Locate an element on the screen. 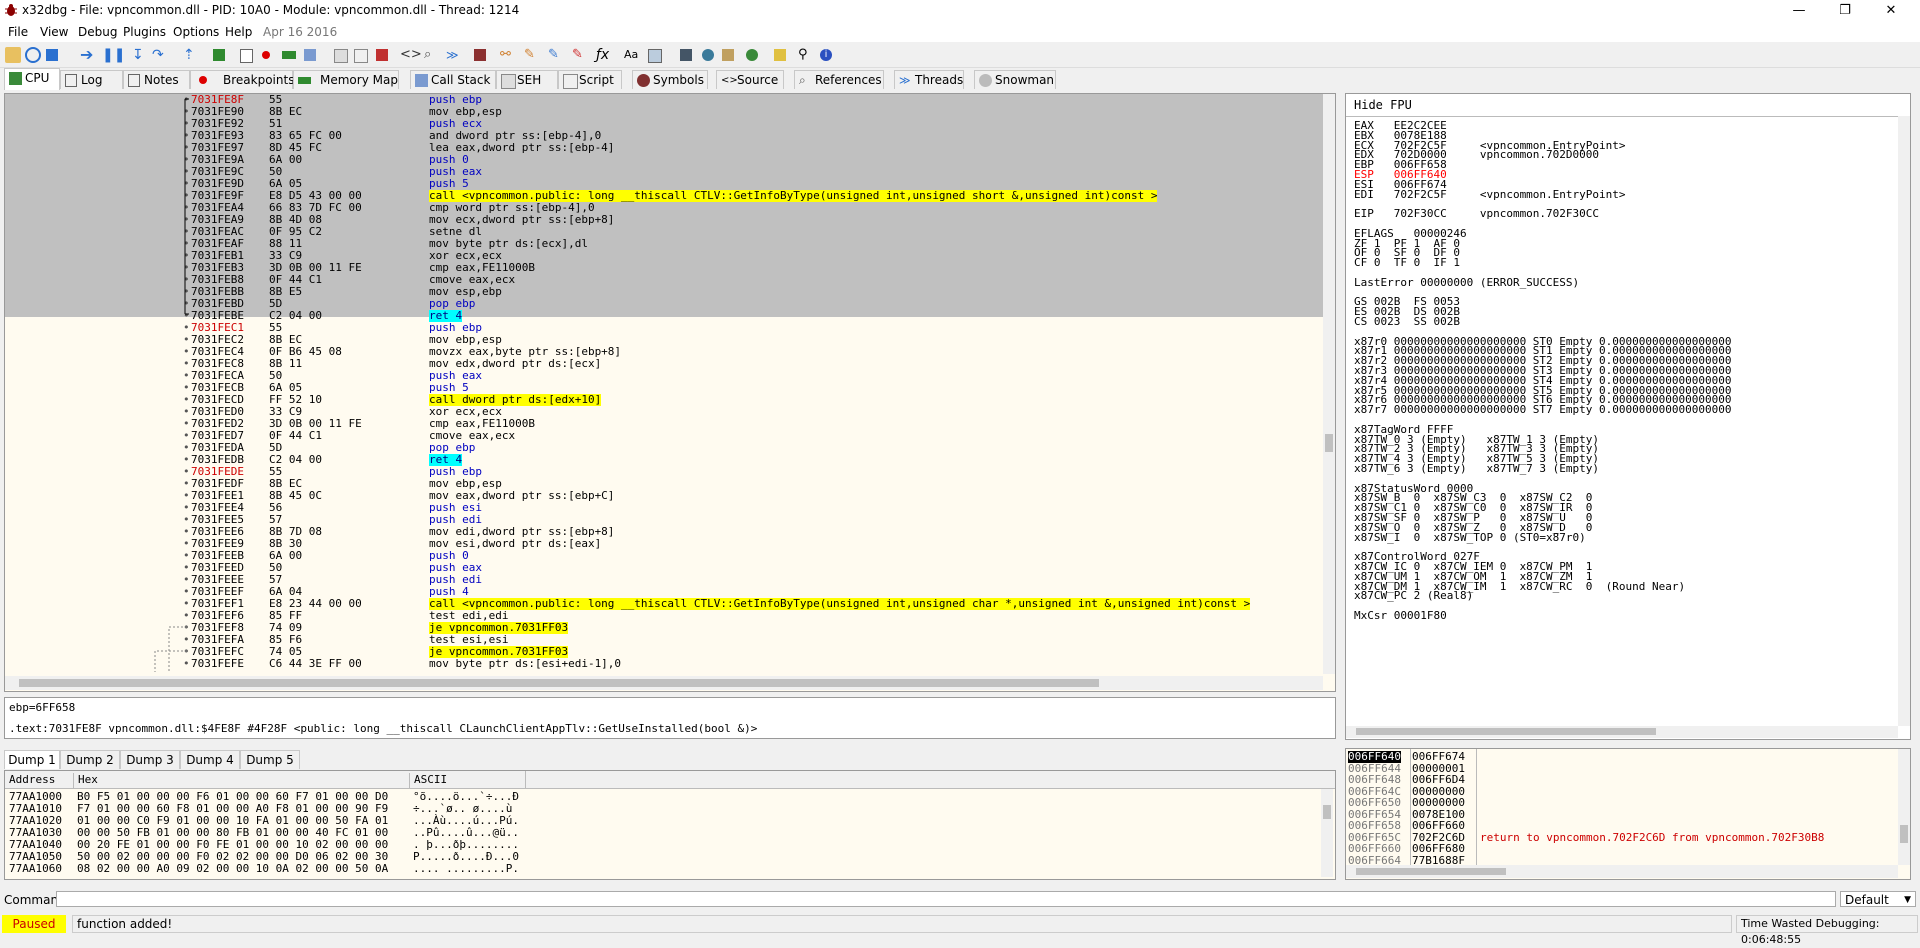 The image size is (1920, 948). font-icon: Aa is located at coordinates (632, 55).